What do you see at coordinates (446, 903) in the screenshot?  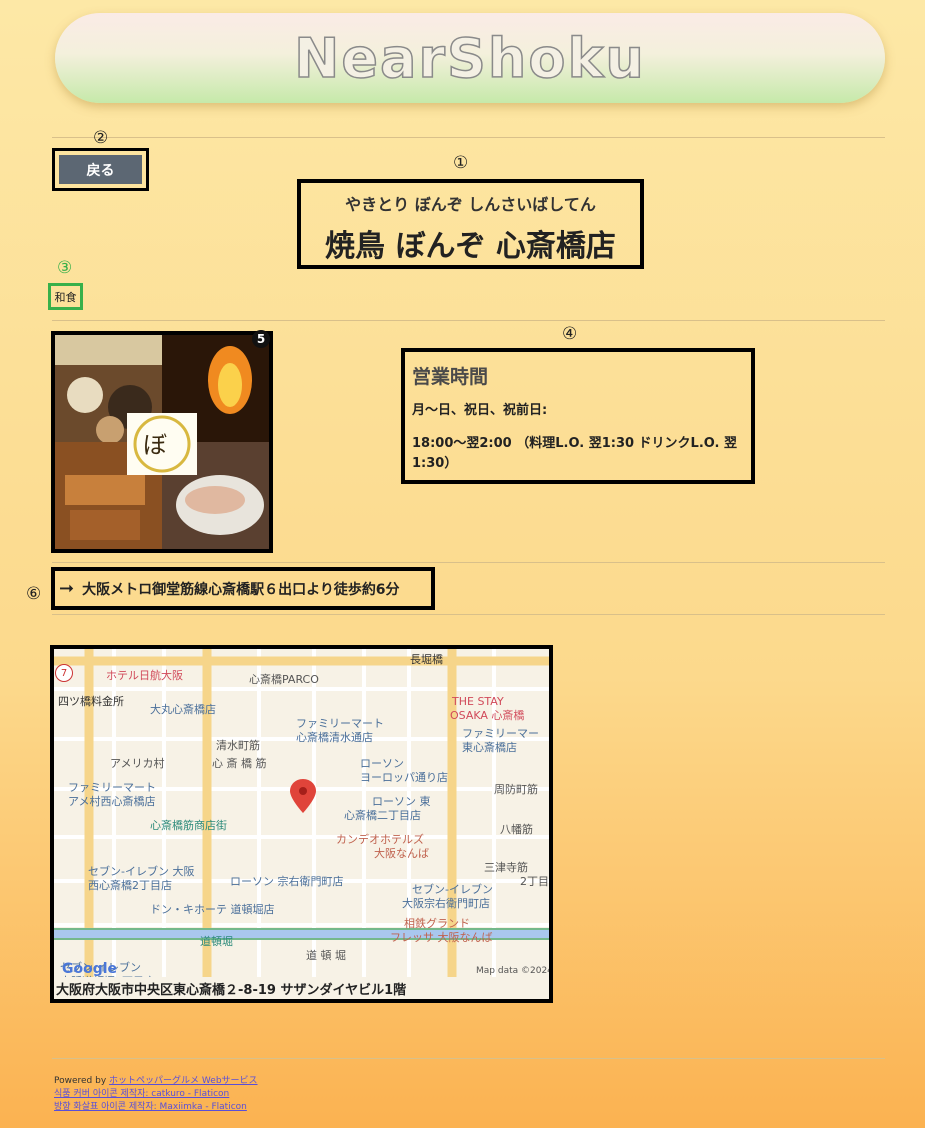 I see `map-label: 大阪宗右衛門町店` at bounding box center [446, 903].